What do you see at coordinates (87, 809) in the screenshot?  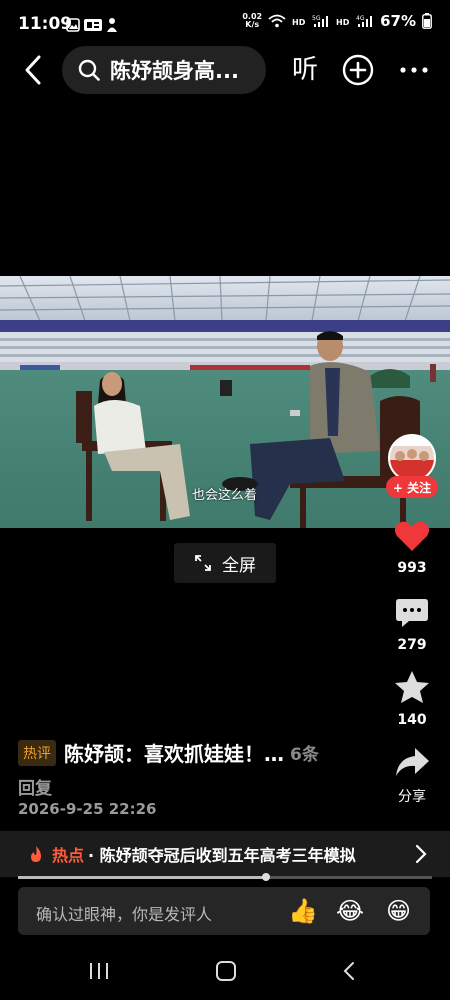 I see `post-date: 2026-9-25 22:26` at bounding box center [87, 809].